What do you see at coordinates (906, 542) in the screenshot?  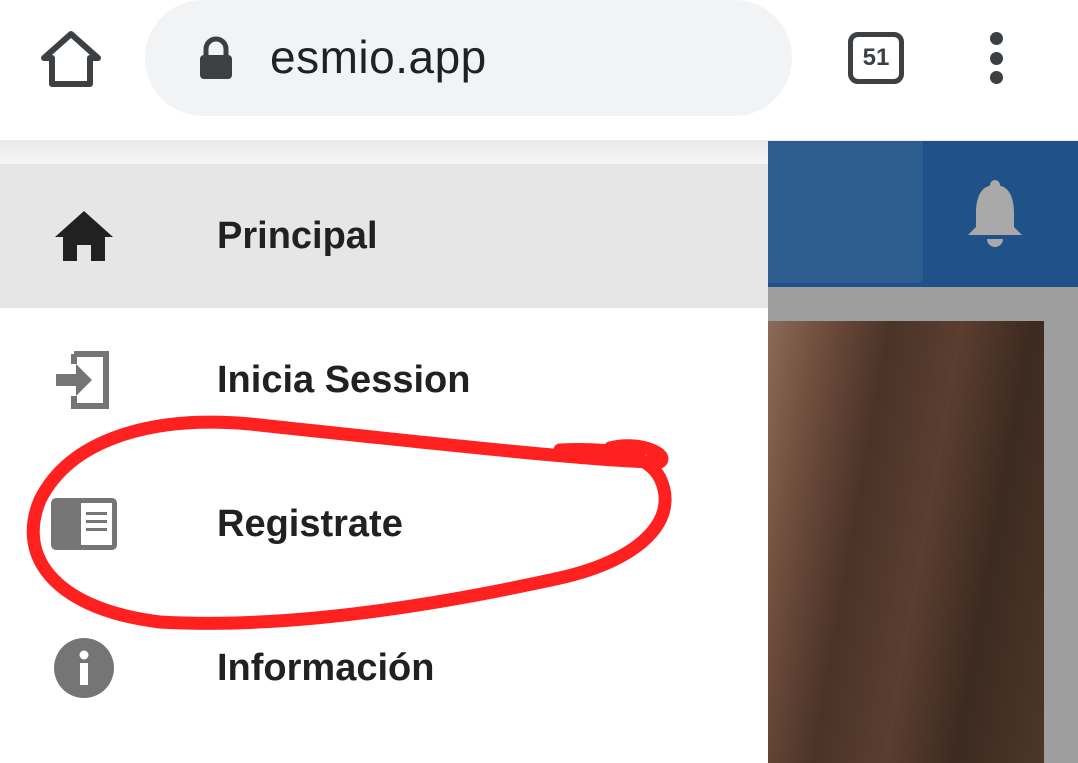 I see `profile-photo` at bounding box center [906, 542].